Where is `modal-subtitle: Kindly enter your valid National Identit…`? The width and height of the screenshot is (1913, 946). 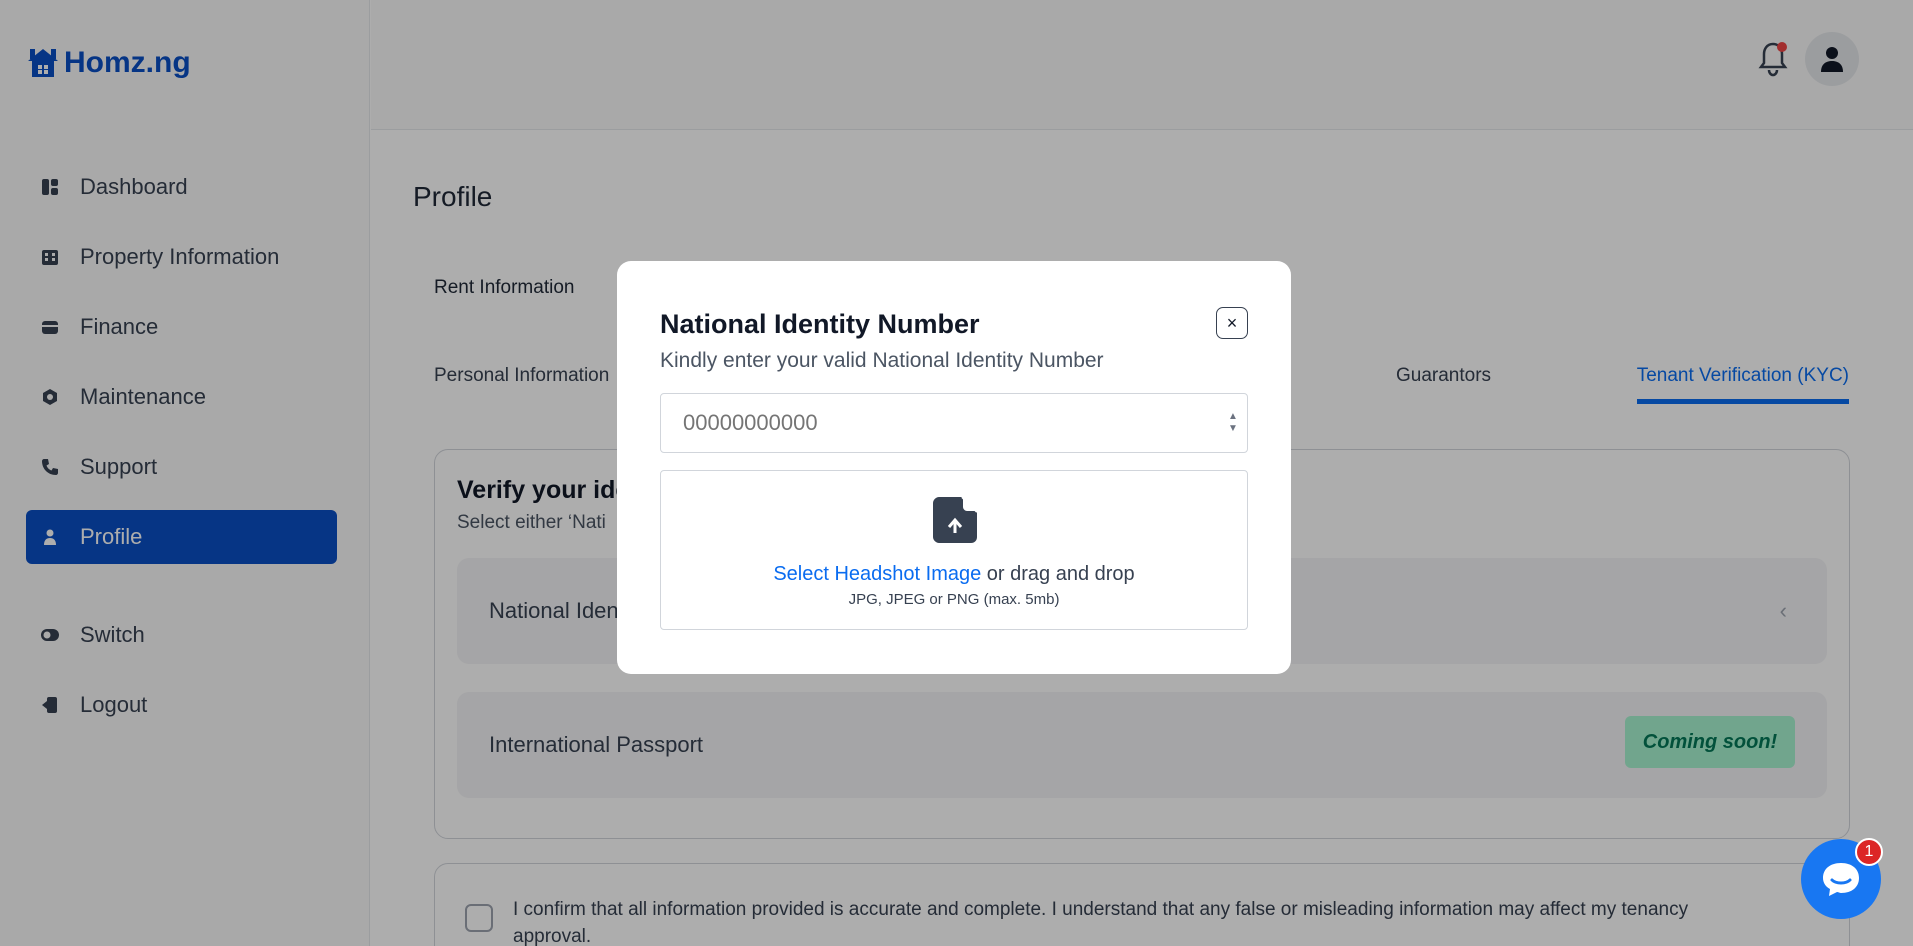 modal-subtitle: Kindly enter your valid National Identit… is located at coordinates (882, 360).